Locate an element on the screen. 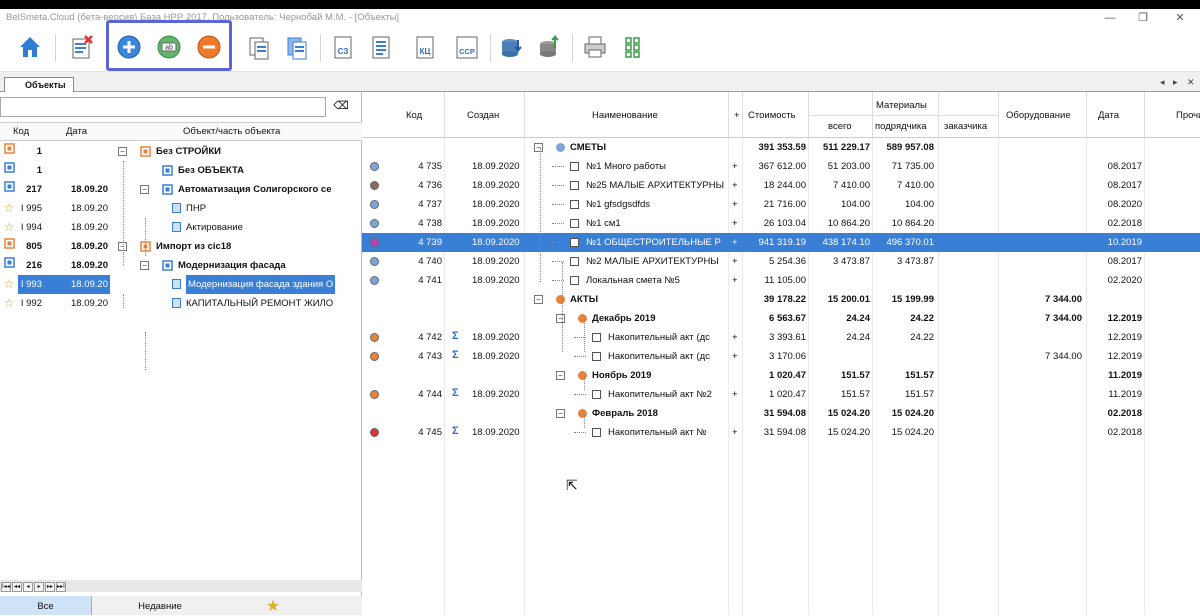  object-row: ☆ I 994 18.09.20 Актирование is located at coordinates (181, 227).